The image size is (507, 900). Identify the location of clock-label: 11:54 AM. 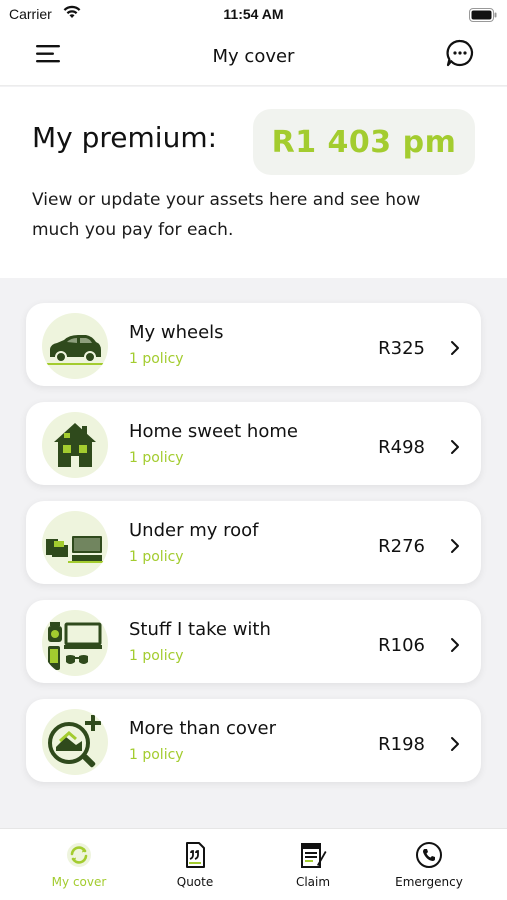
(253, 14).